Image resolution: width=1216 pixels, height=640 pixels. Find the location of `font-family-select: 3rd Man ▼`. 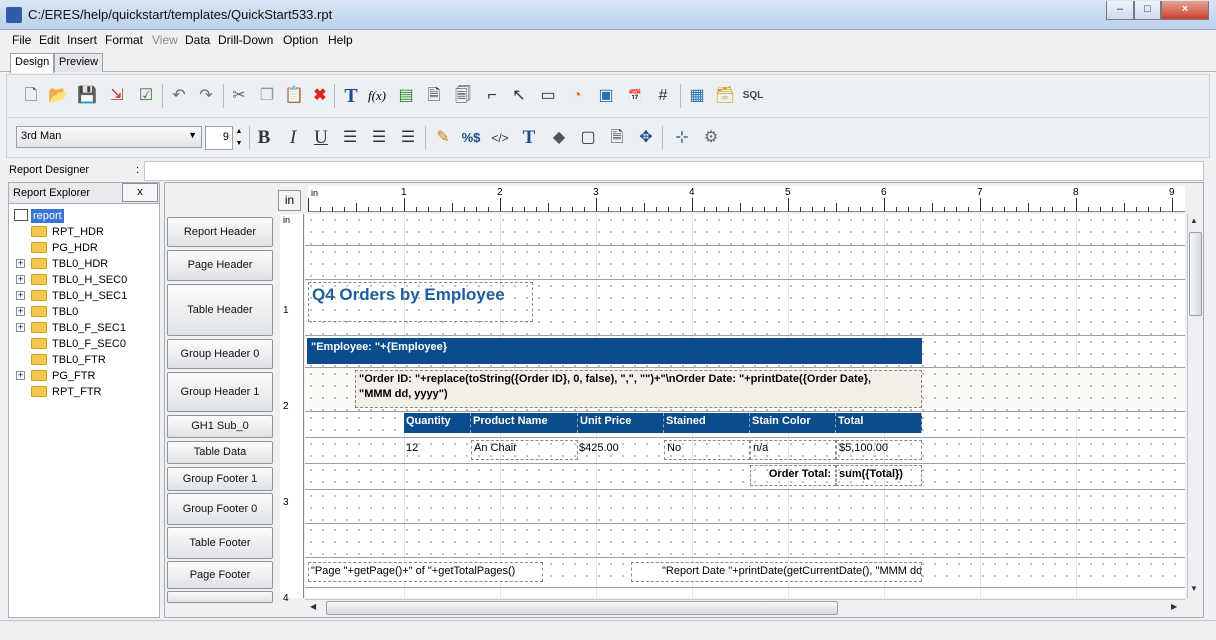

font-family-select: 3rd Man ▼ is located at coordinates (109, 137).